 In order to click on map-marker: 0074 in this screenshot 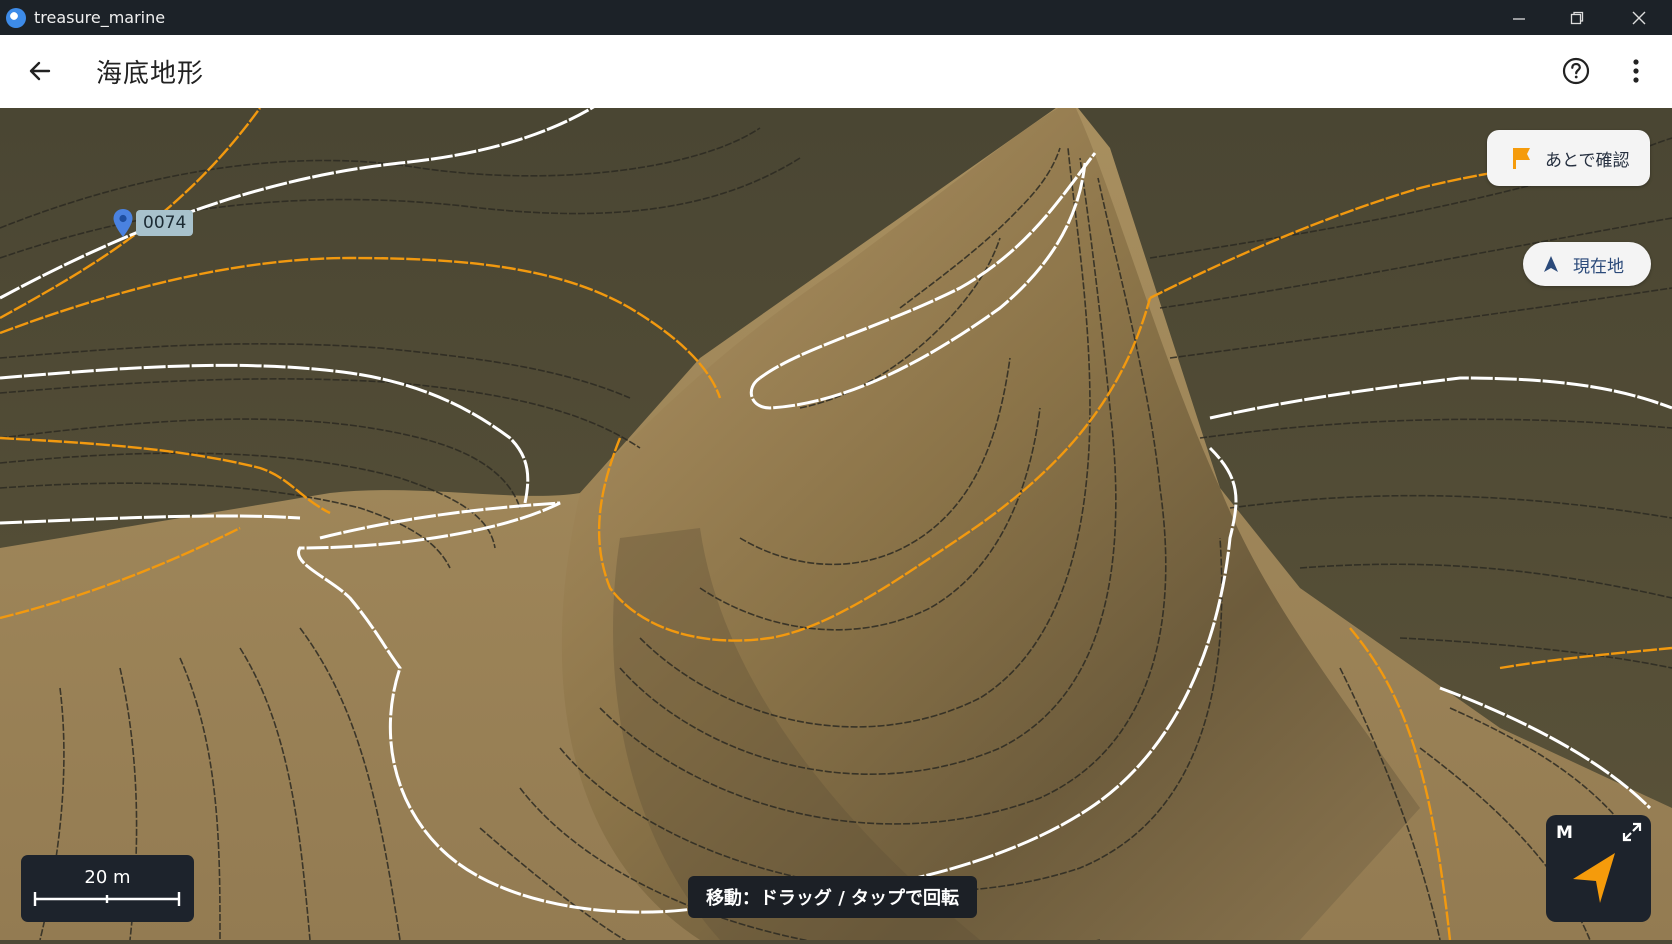, I will do `click(153, 223)`.